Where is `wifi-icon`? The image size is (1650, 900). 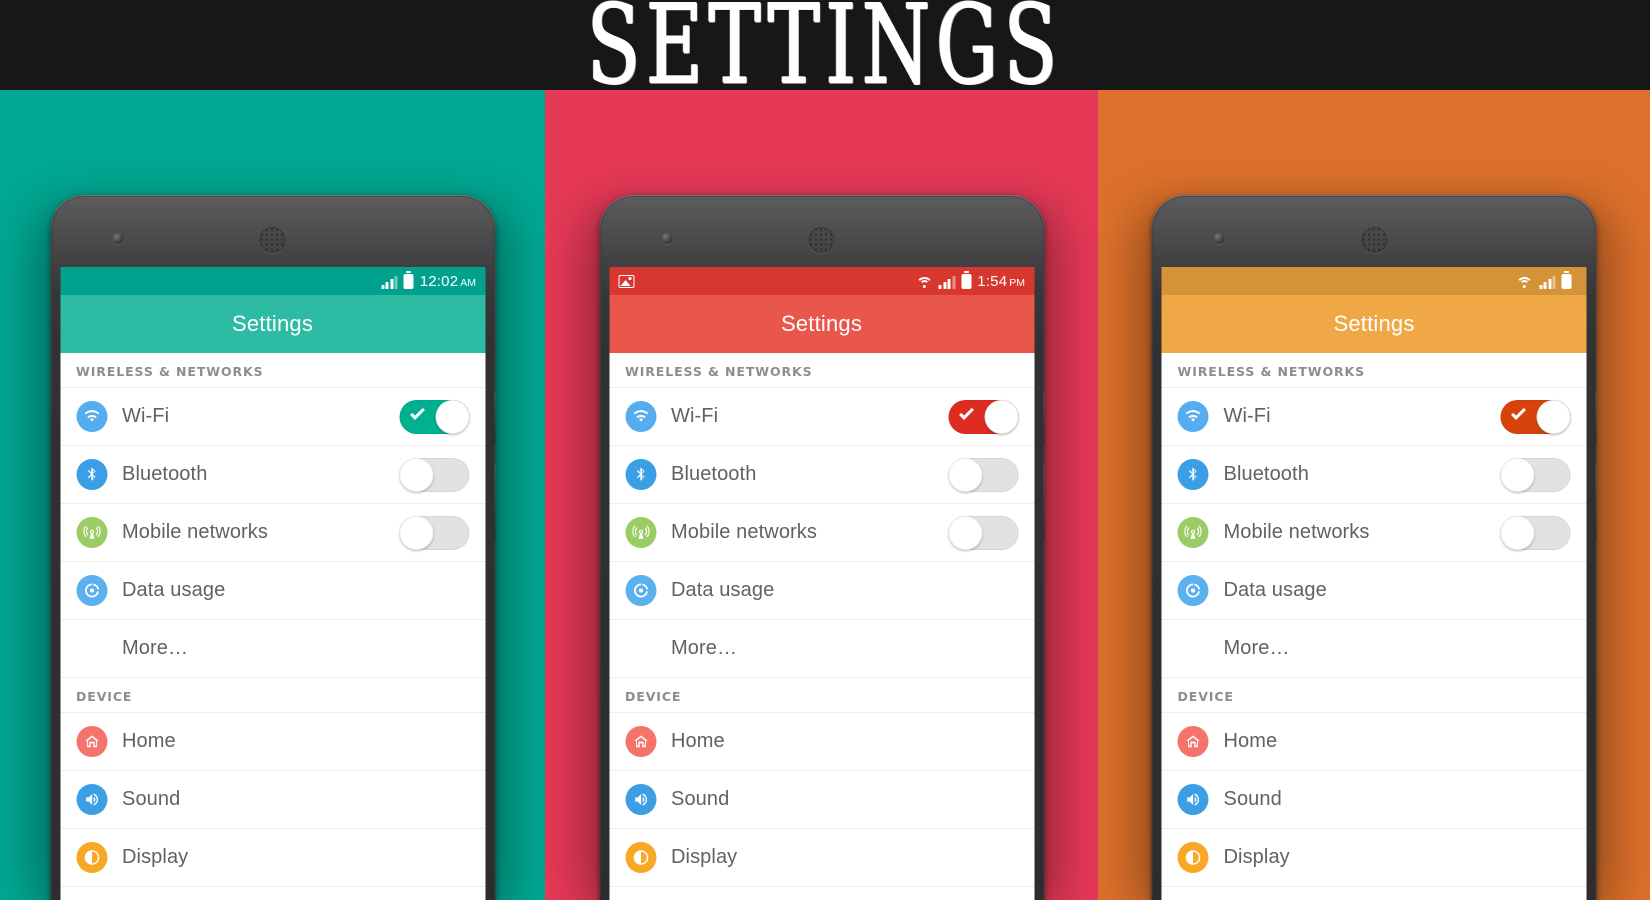
wifi-icon is located at coordinates (91, 416).